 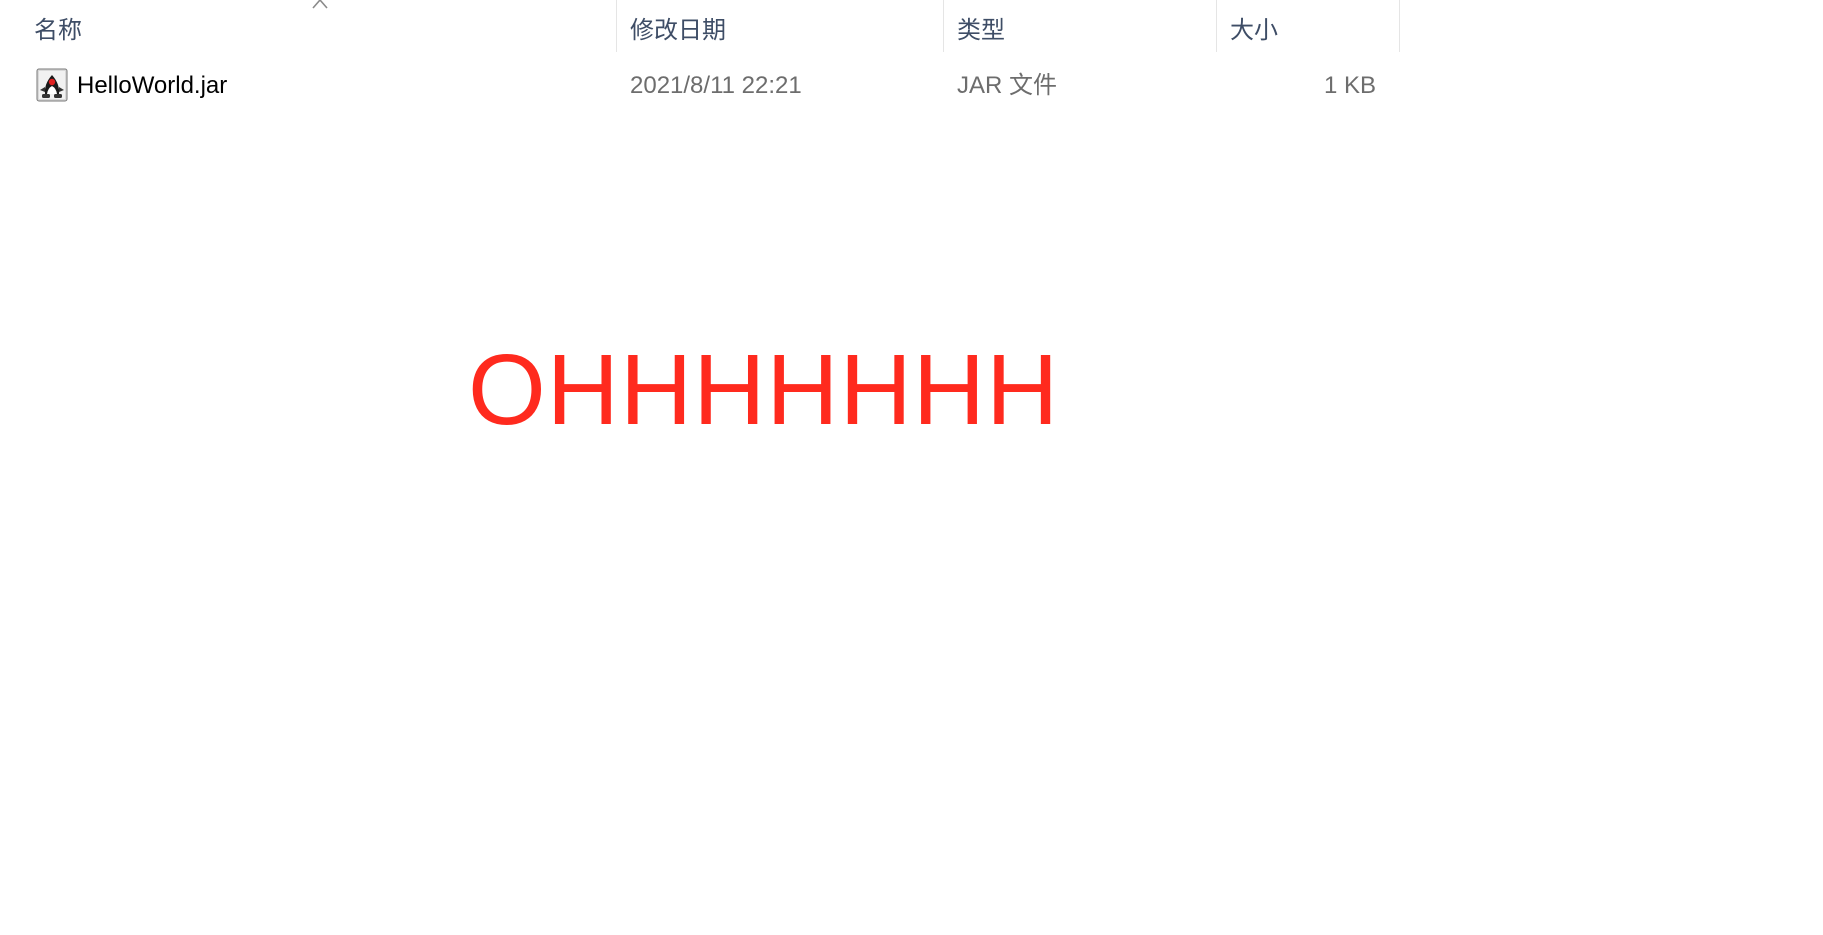 What do you see at coordinates (764, 390) in the screenshot?
I see `overlay-annotation-text: OHHHHHHH` at bounding box center [764, 390].